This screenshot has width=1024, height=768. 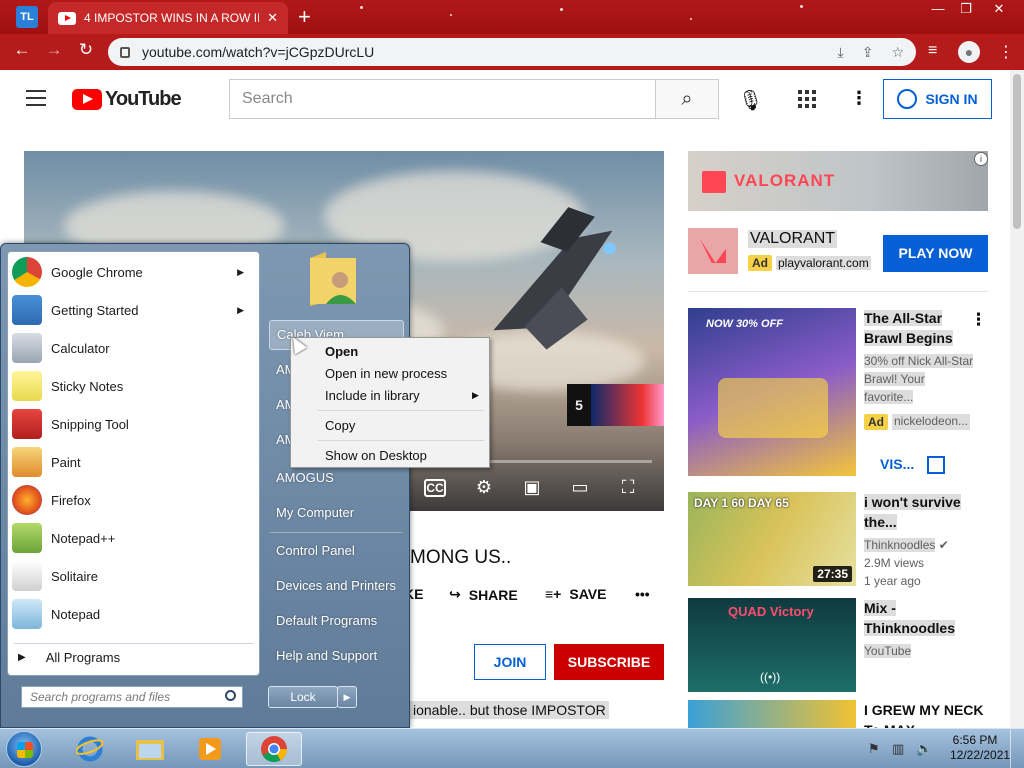 I want to click on install-icon: ⤓, so click(x=841, y=52).